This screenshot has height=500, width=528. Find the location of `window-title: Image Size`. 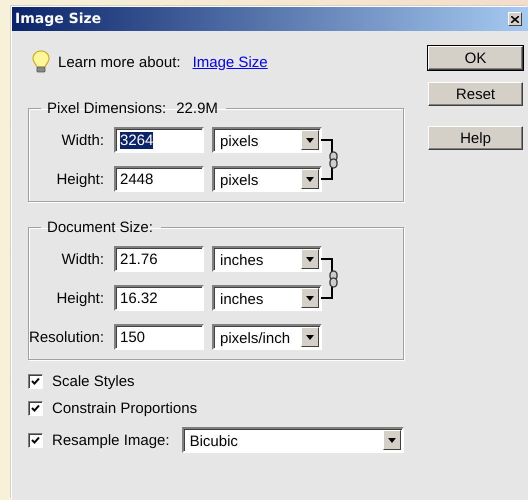

window-title: Image Size is located at coordinates (58, 19).